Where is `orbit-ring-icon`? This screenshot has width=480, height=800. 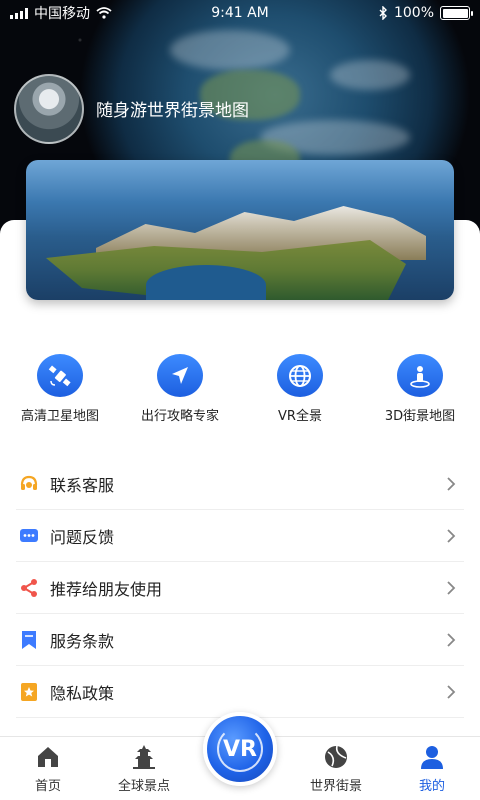 orbit-ring-icon is located at coordinates (240, 749).